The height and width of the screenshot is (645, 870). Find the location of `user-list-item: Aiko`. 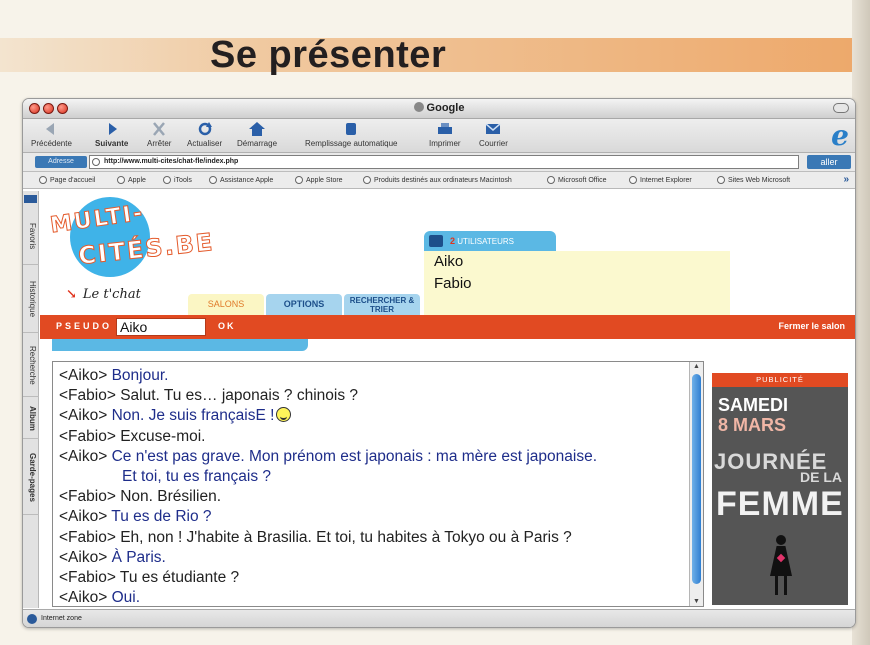

user-list-item: Aiko is located at coordinates (448, 261).